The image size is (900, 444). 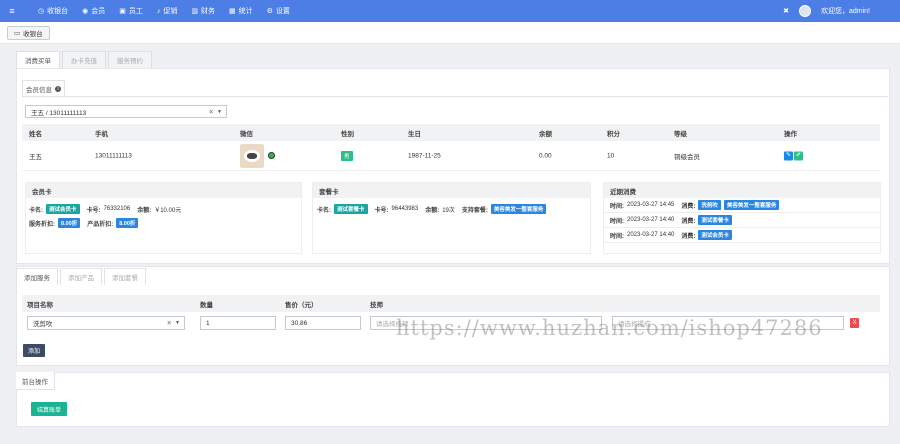 I want to click on tab-add-service: 添加服务, so click(x=37, y=276).